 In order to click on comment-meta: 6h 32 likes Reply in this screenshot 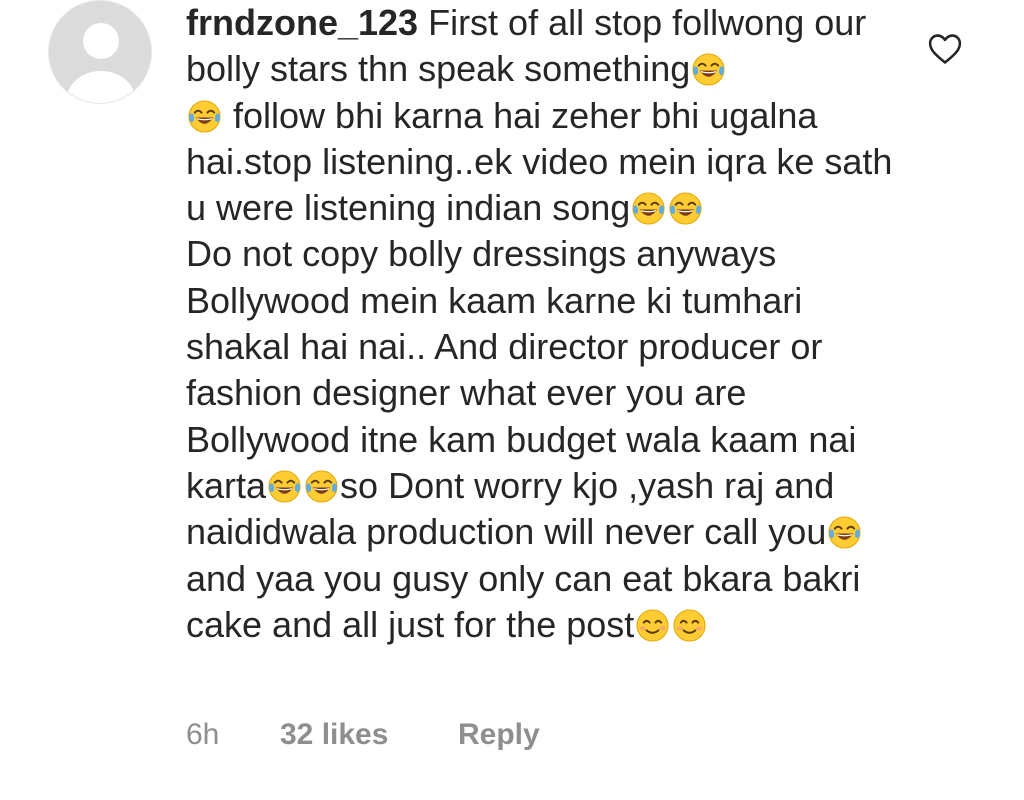, I will do `click(363, 735)`.